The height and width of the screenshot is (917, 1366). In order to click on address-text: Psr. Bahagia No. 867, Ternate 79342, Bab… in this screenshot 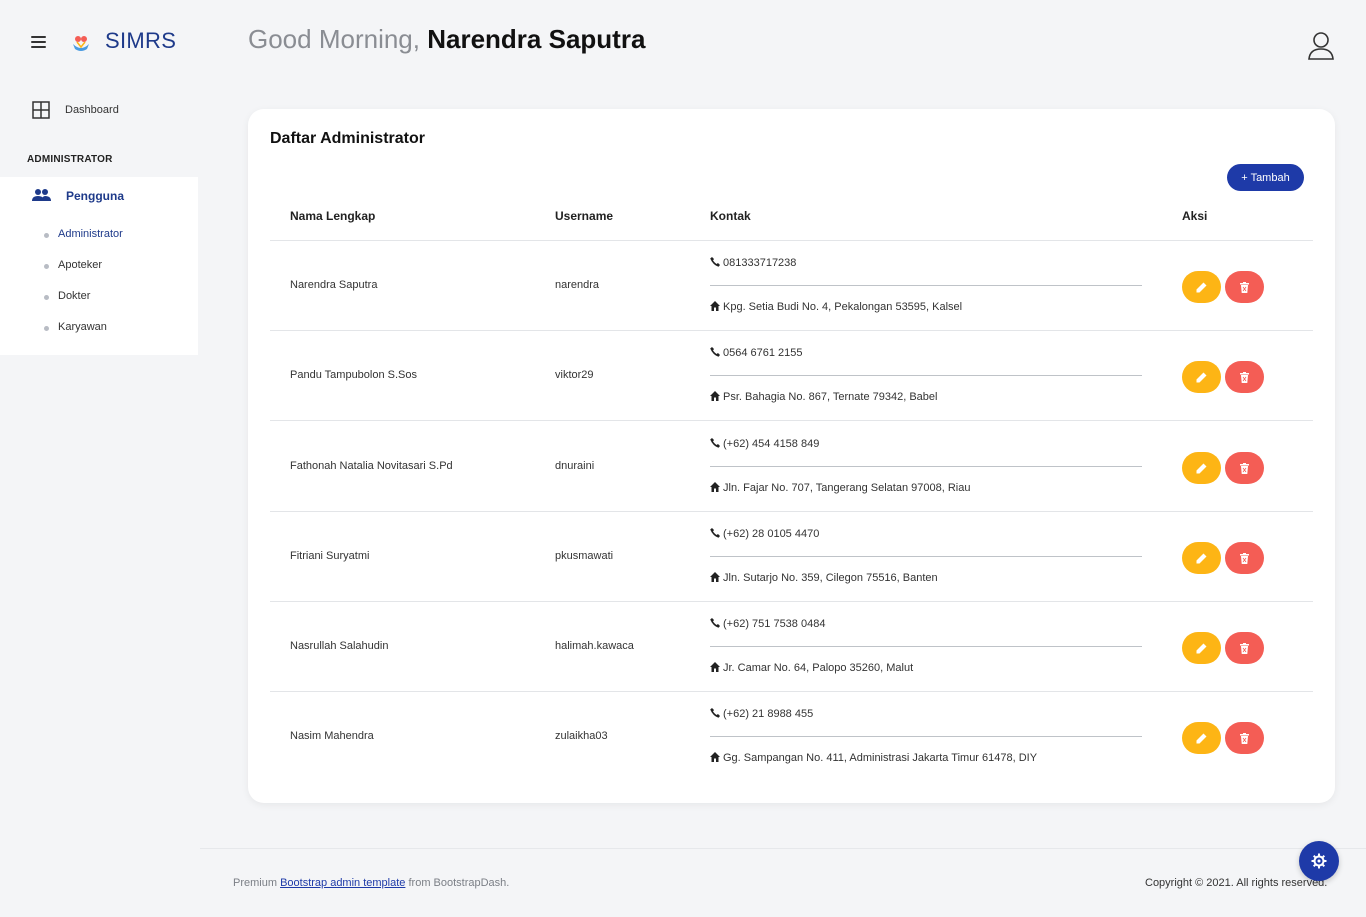, I will do `click(830, 397)`.